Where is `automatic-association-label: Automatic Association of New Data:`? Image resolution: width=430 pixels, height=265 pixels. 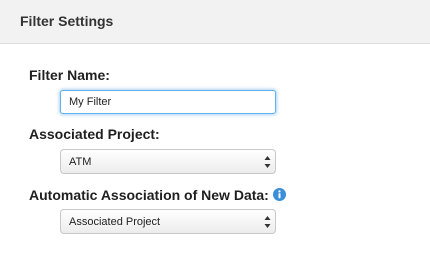 automatic-association-label: Automatic Association of New Data: is located at coordinates (149, 195).